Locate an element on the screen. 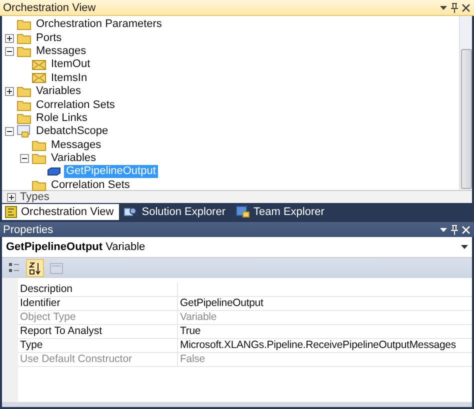 The image size is (474, 409). property-value: Microsoft.XLANGs.Pipeline.ReceivePipelineOutputMessages is located at coordinates (325, 346).